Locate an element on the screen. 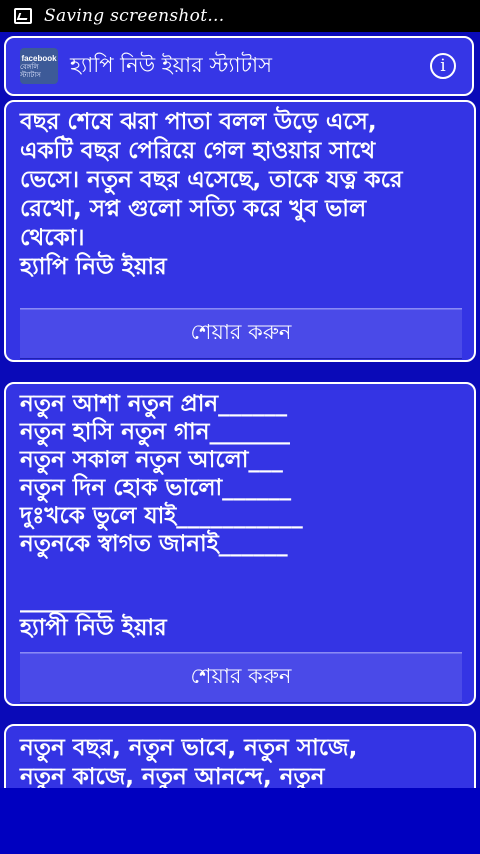 Image resolution: width=480 pixels, height=854 pixels. share-button-2: শেয়ার করুন is located at coordinates (241, 677).